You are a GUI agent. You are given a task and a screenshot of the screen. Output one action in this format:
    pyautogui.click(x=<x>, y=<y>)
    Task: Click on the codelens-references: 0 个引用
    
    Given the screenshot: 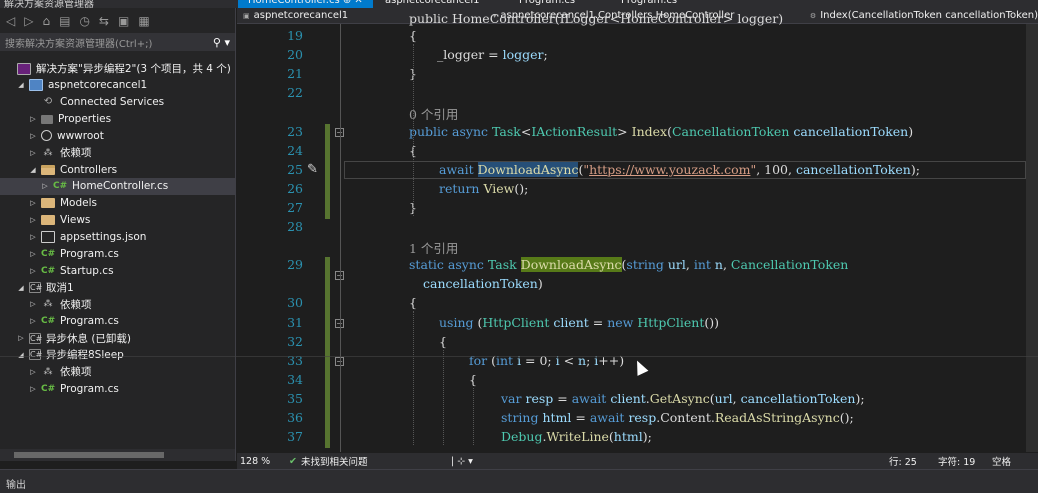 What is the action you would take?
    pyautogui.click(x=433, y=113)
    